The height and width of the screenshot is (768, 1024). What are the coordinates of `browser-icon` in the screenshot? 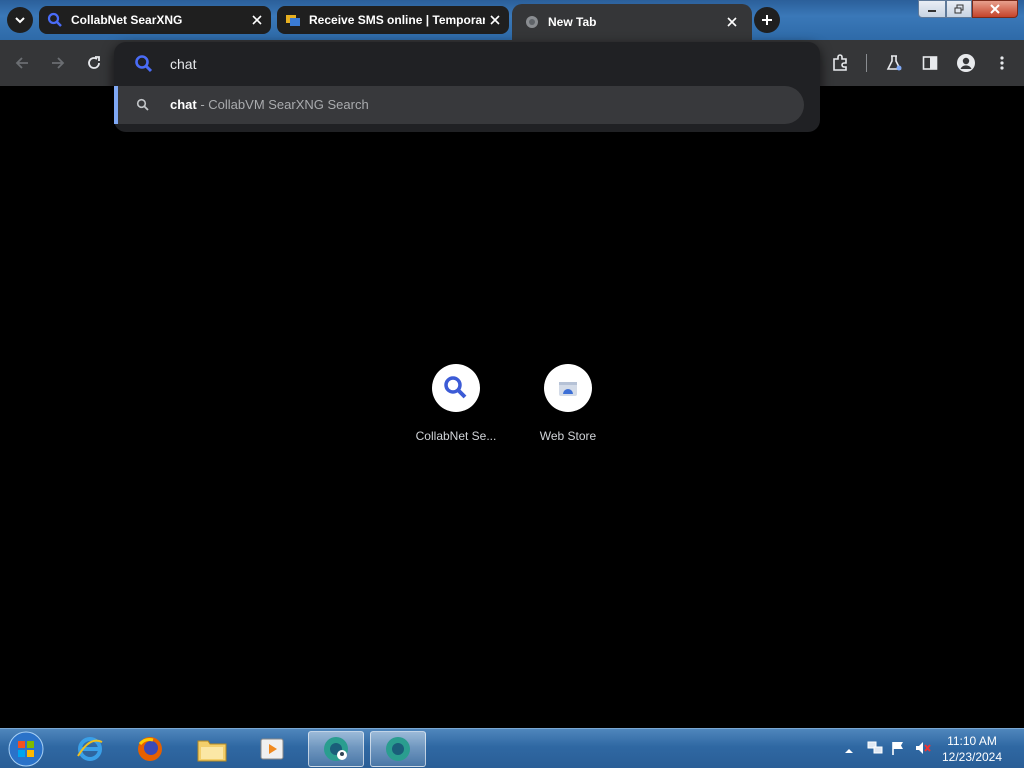 It's located at (398, 749).